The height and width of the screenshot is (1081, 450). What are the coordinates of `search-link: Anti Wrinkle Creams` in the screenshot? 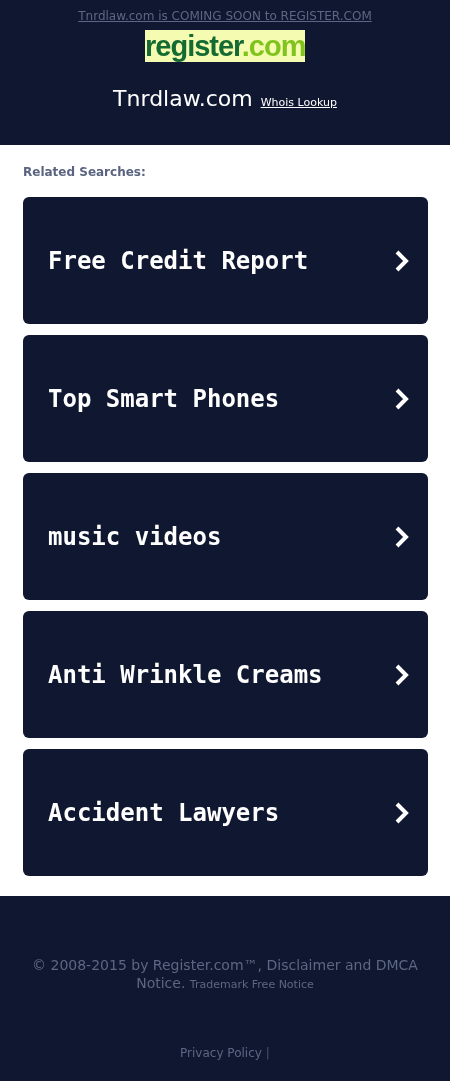 It's located at (225, 674).